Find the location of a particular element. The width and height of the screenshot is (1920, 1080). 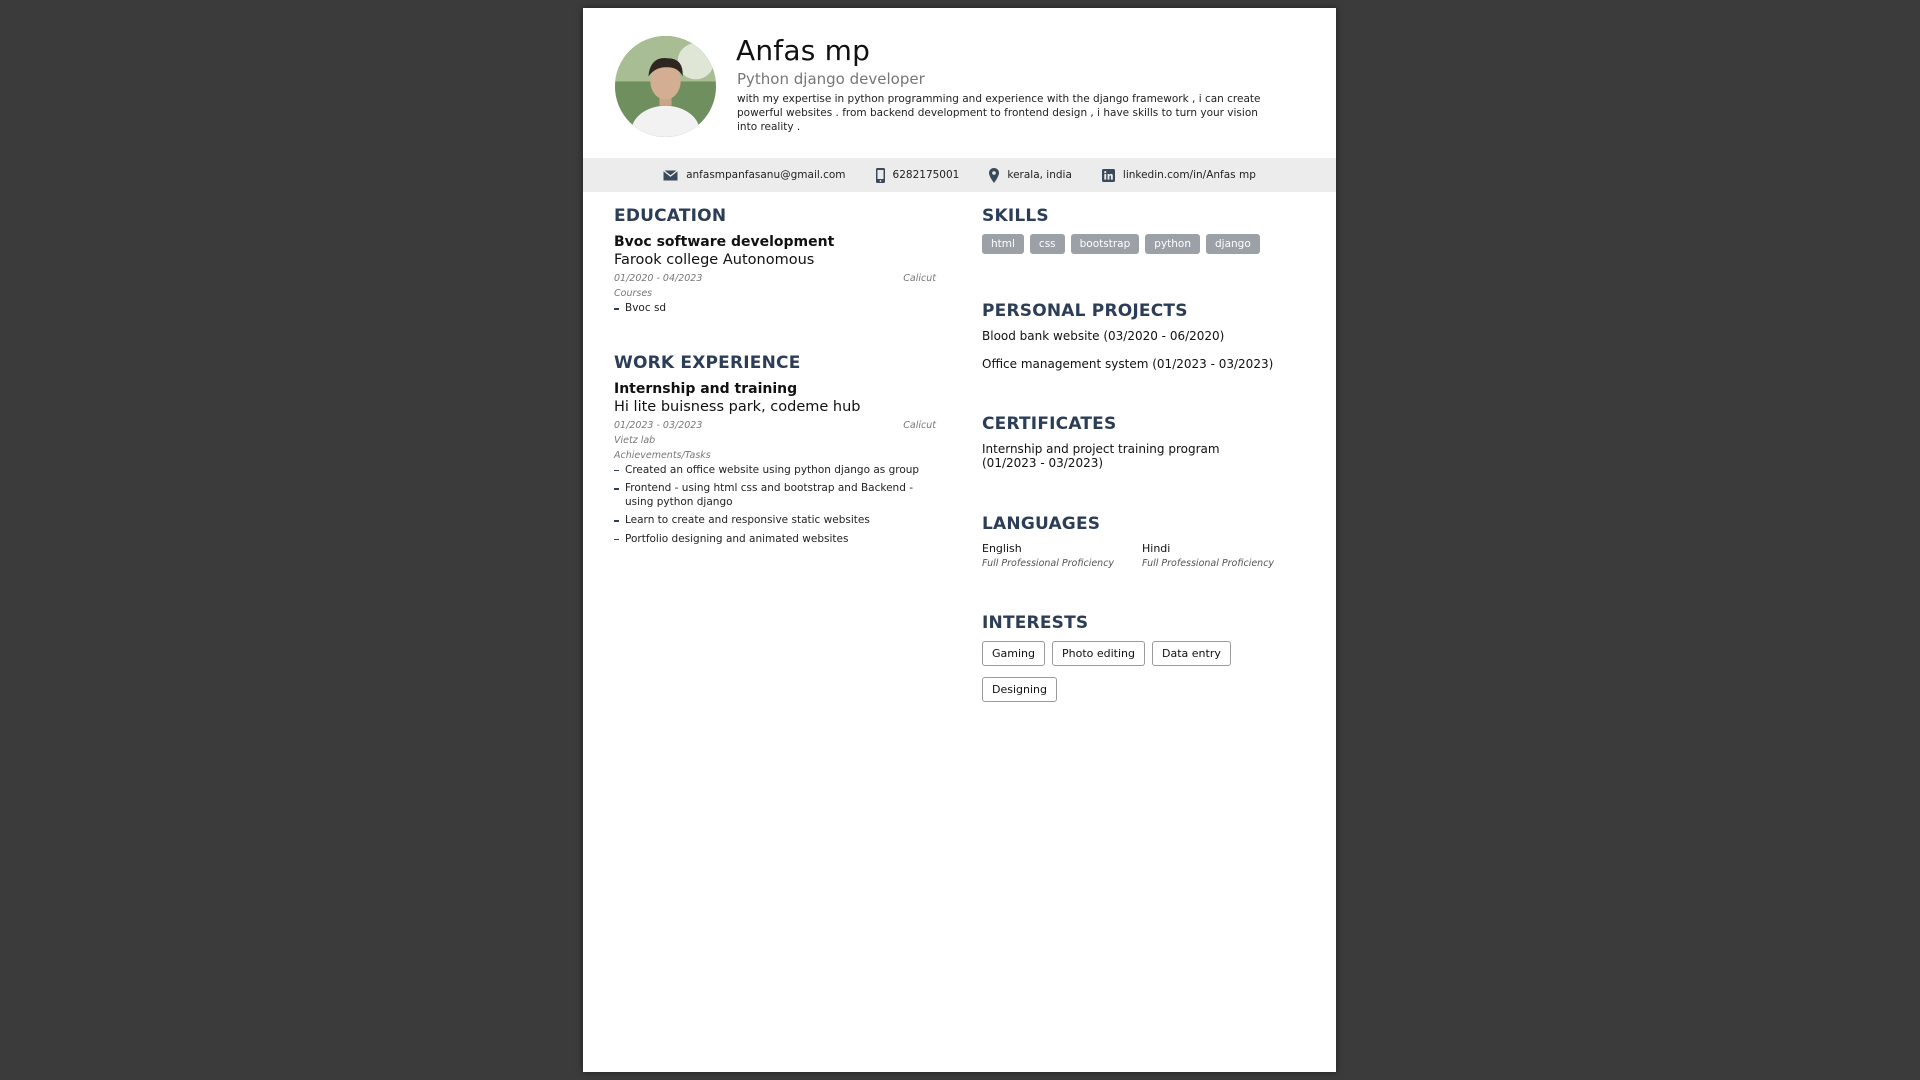

project-item: Blood bank website (03/2020 - 06/2020) is located at coordinates (1103, 336).